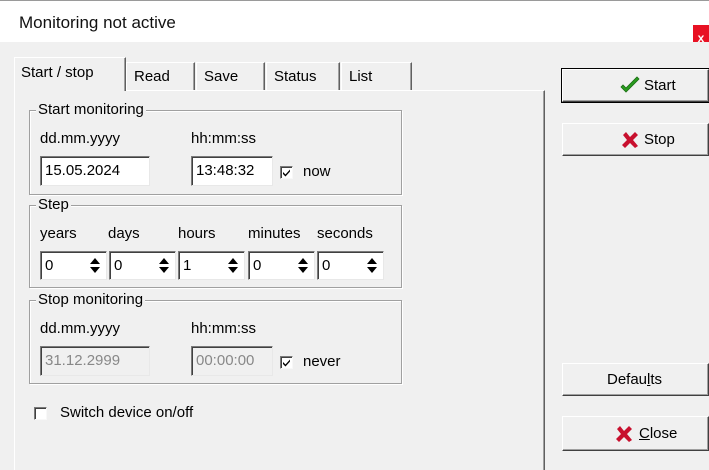  I want to click on step-label-minutes: minutes, so click(274, 233).